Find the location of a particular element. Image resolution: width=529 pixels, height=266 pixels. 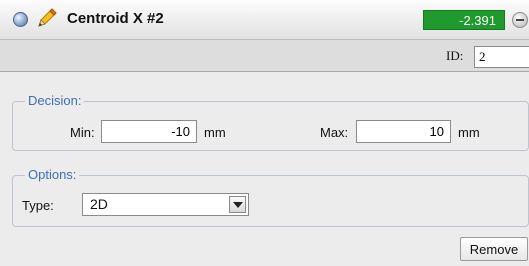

id-label: ID: is located at coordinates (455, 55).